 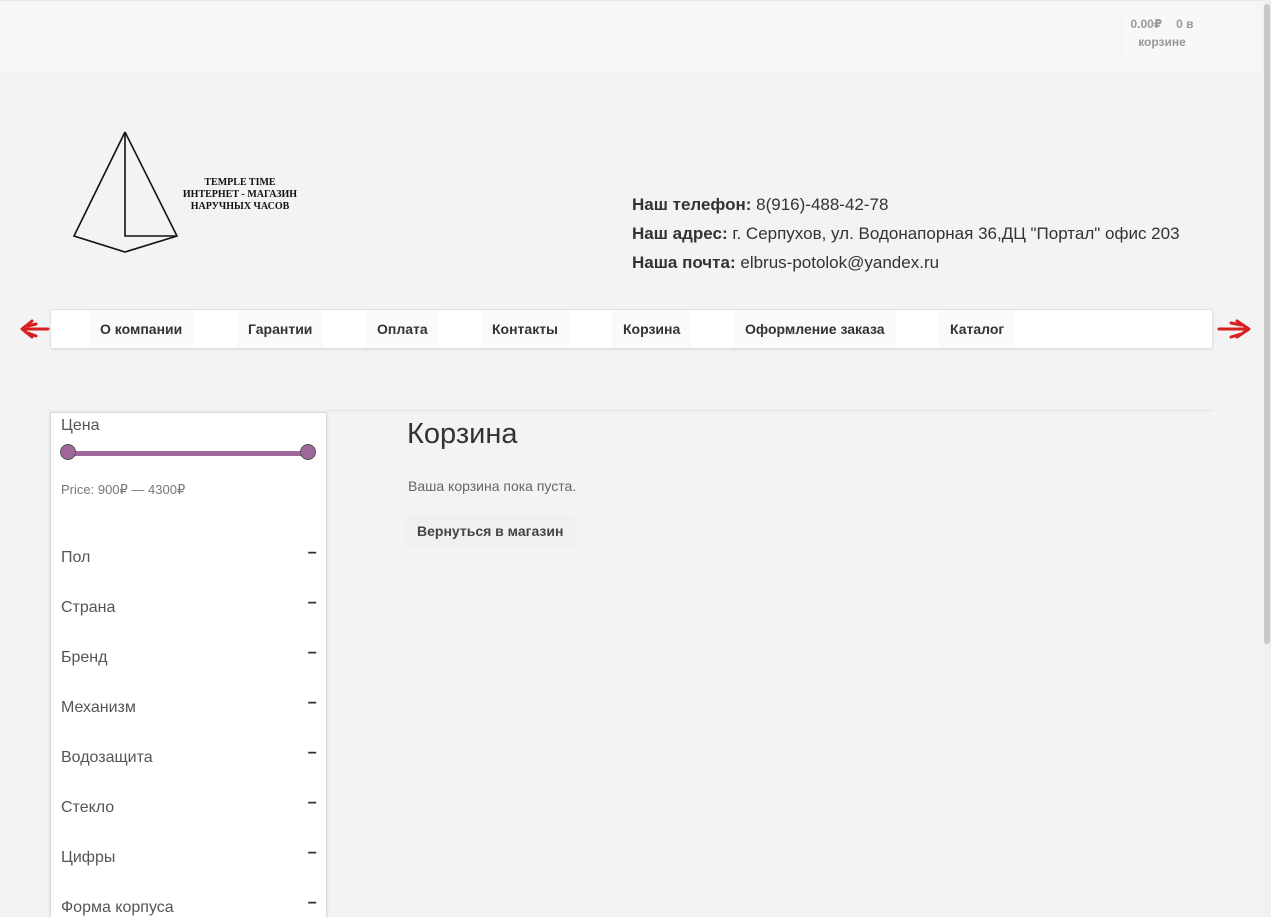 What do you see at coordinates (525, 329) in the screenshot?
I see `nav-item-contacts: Контакты` at bounding box center [525, 329].